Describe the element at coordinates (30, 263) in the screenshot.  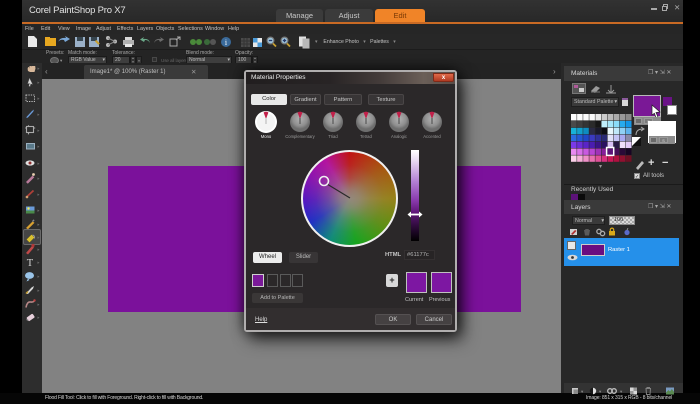
I see `svg-text: T` at that location.